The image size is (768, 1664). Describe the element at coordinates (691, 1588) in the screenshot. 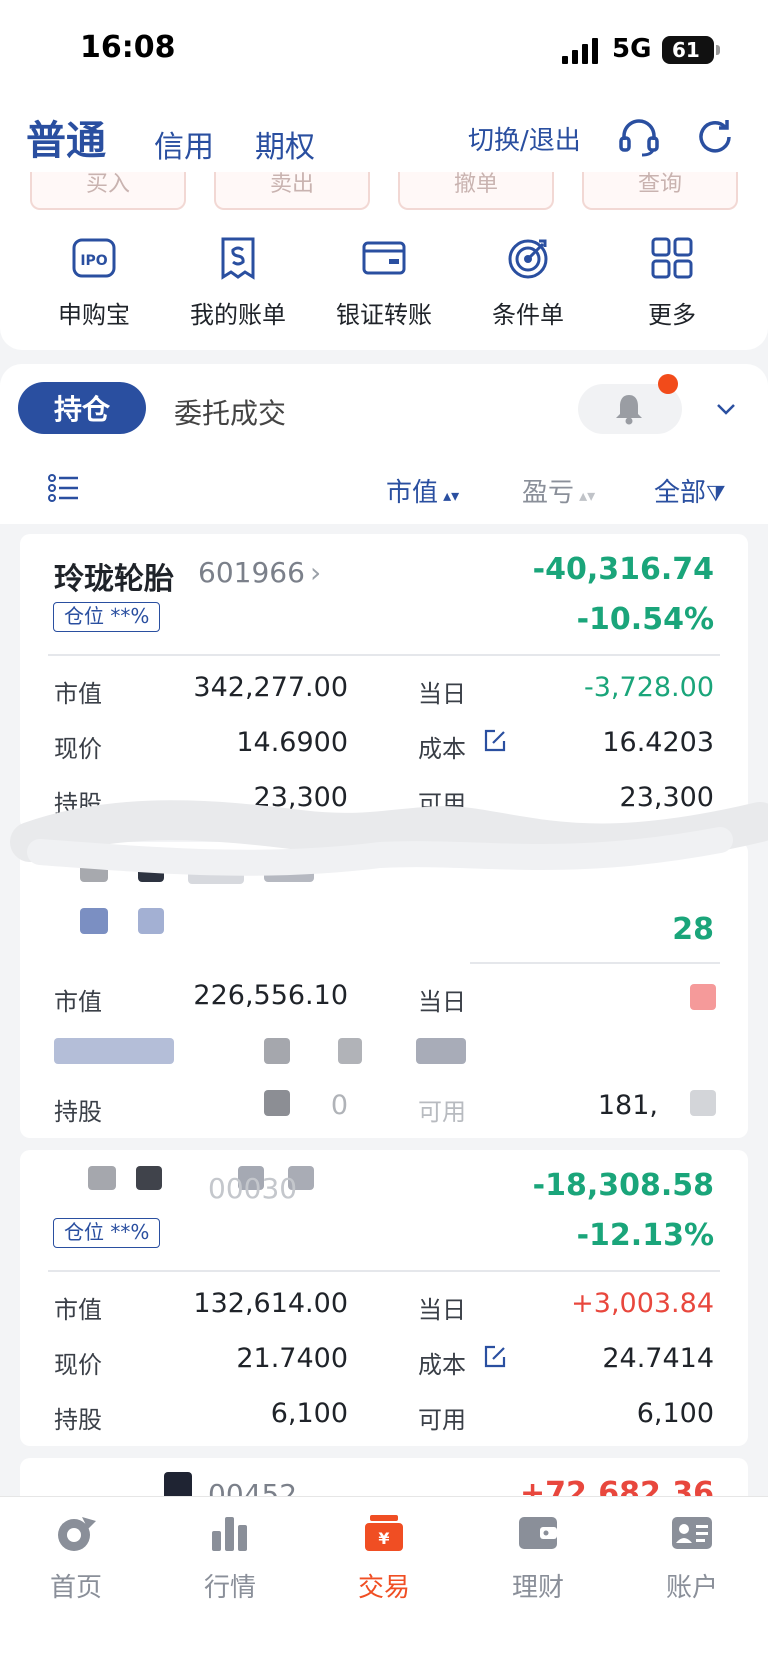

I see `nav-label: 账户` at that location.